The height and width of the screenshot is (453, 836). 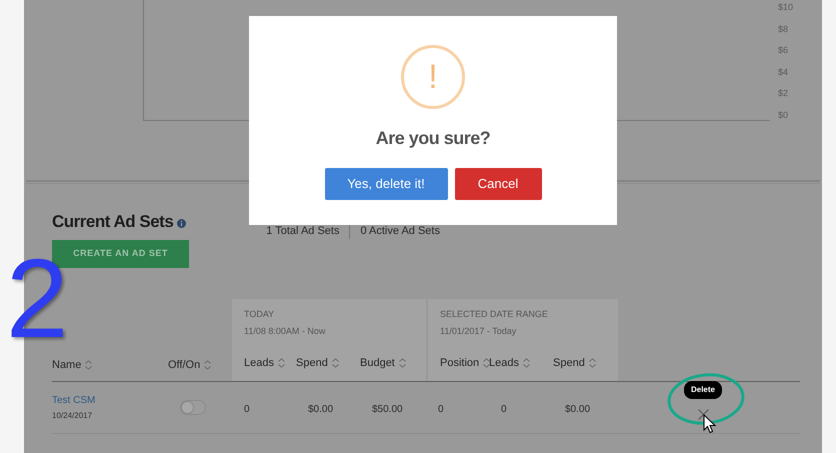 What do you see at coordinates (494, 314) in the screenshot?
I see `group-title: SELECTED DATE RANGE` at bounding box center [494, 314].